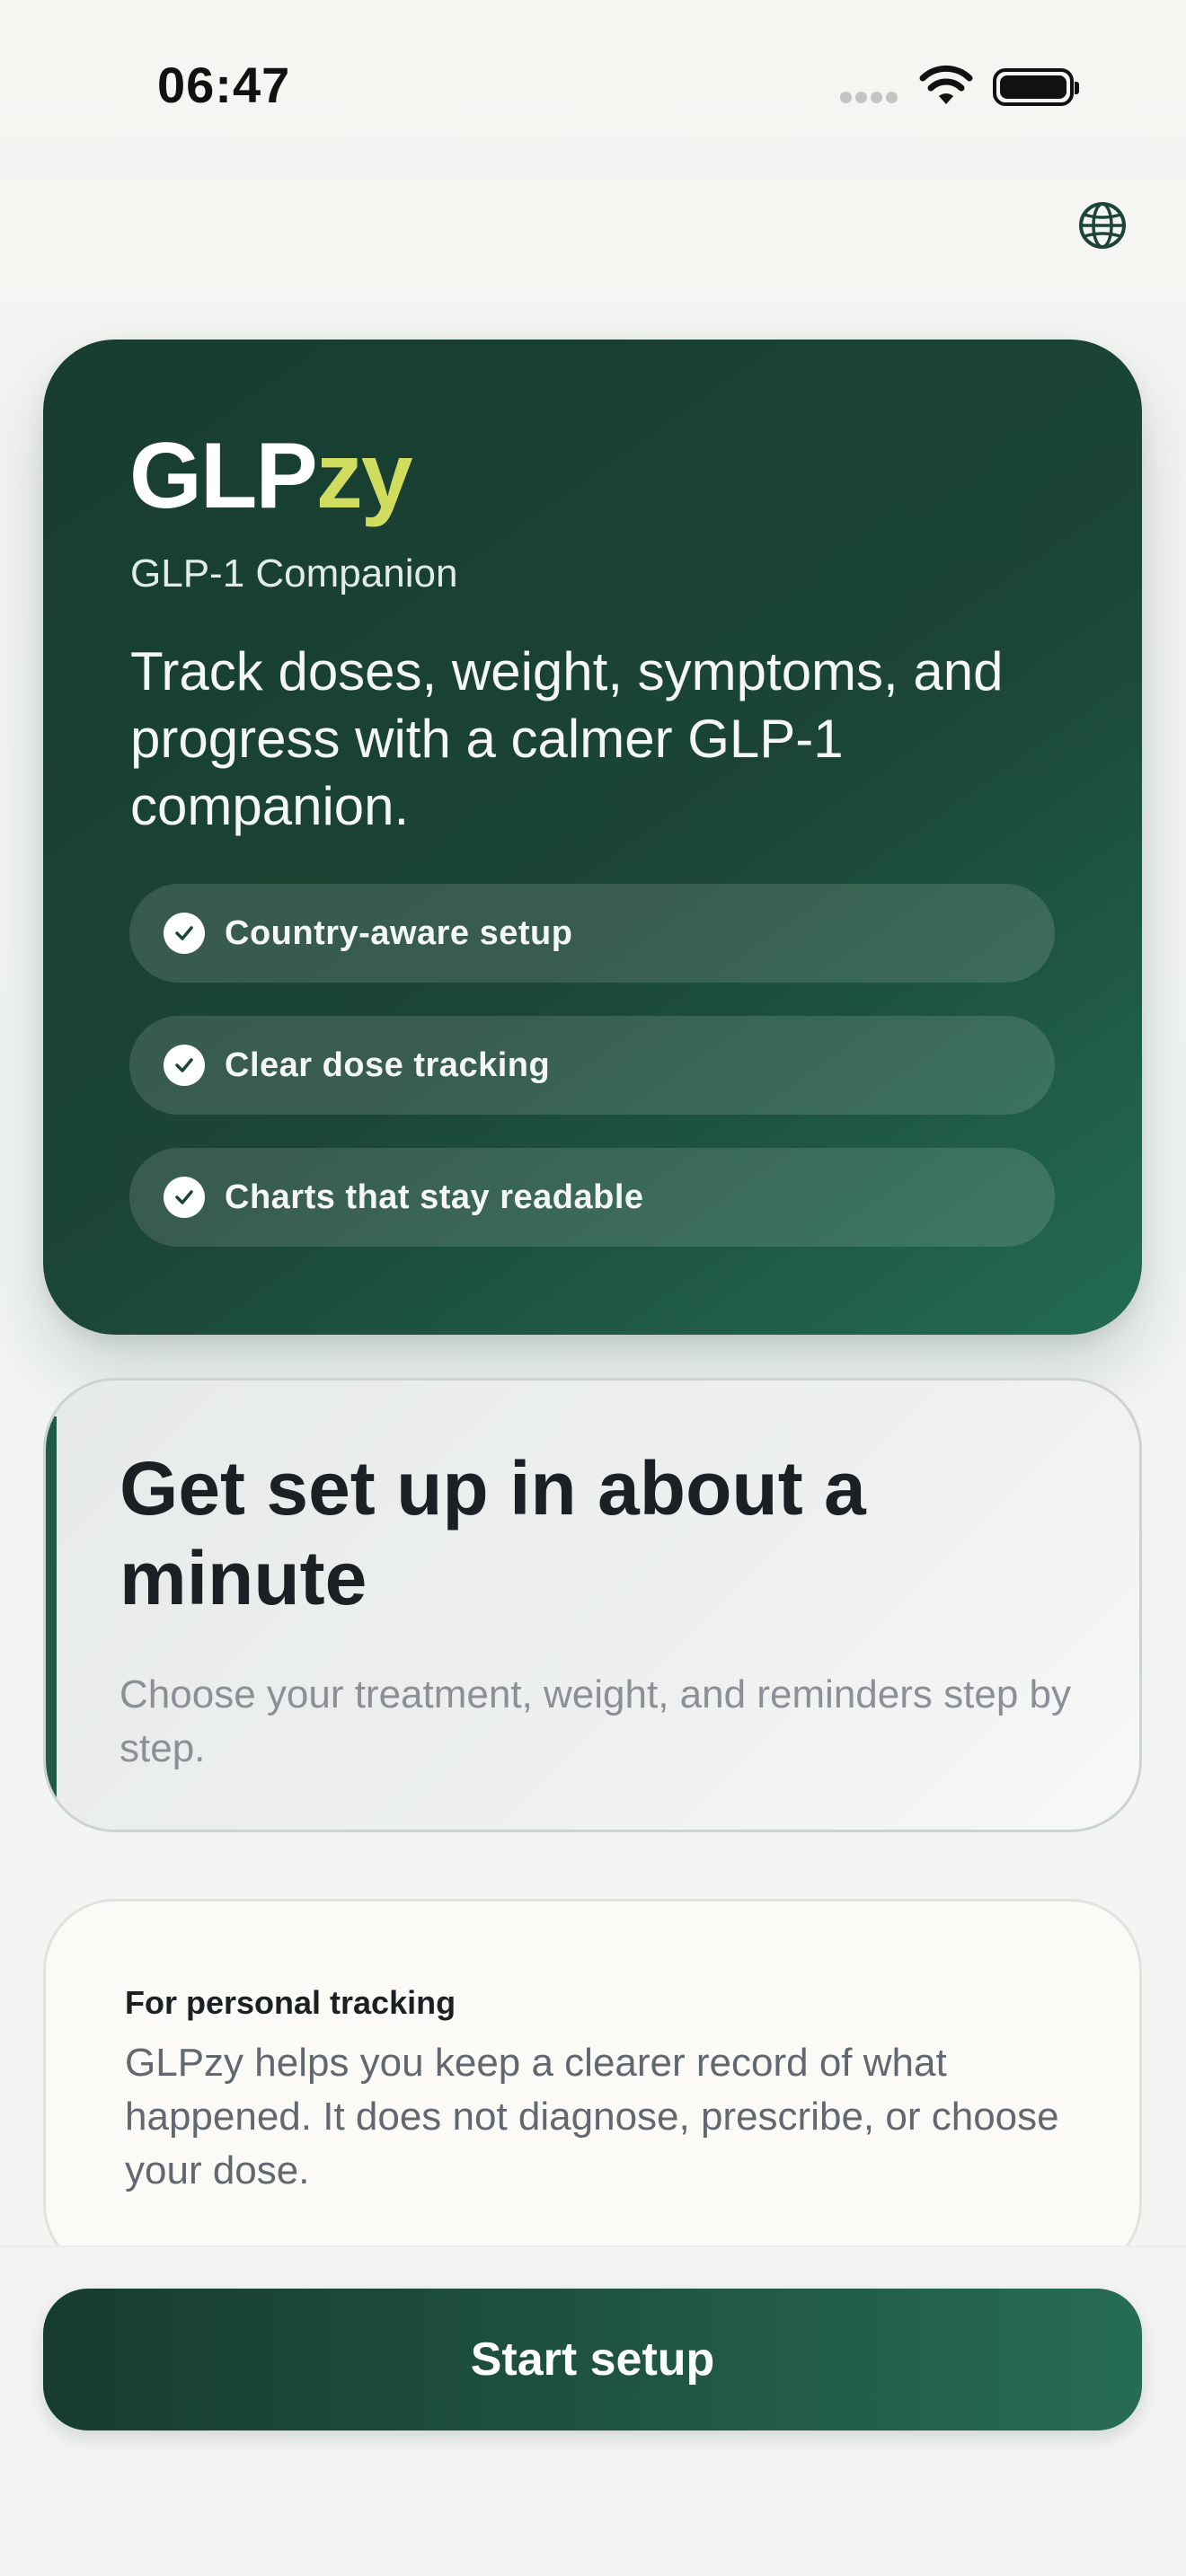 Image resolution: width=1186 pixels, height=2576 pixels. What do you see at coordinates (388, 1064) in the screenshot?
I see `feature-label: Clear dose tracking` at bounding box center [388, 1064].